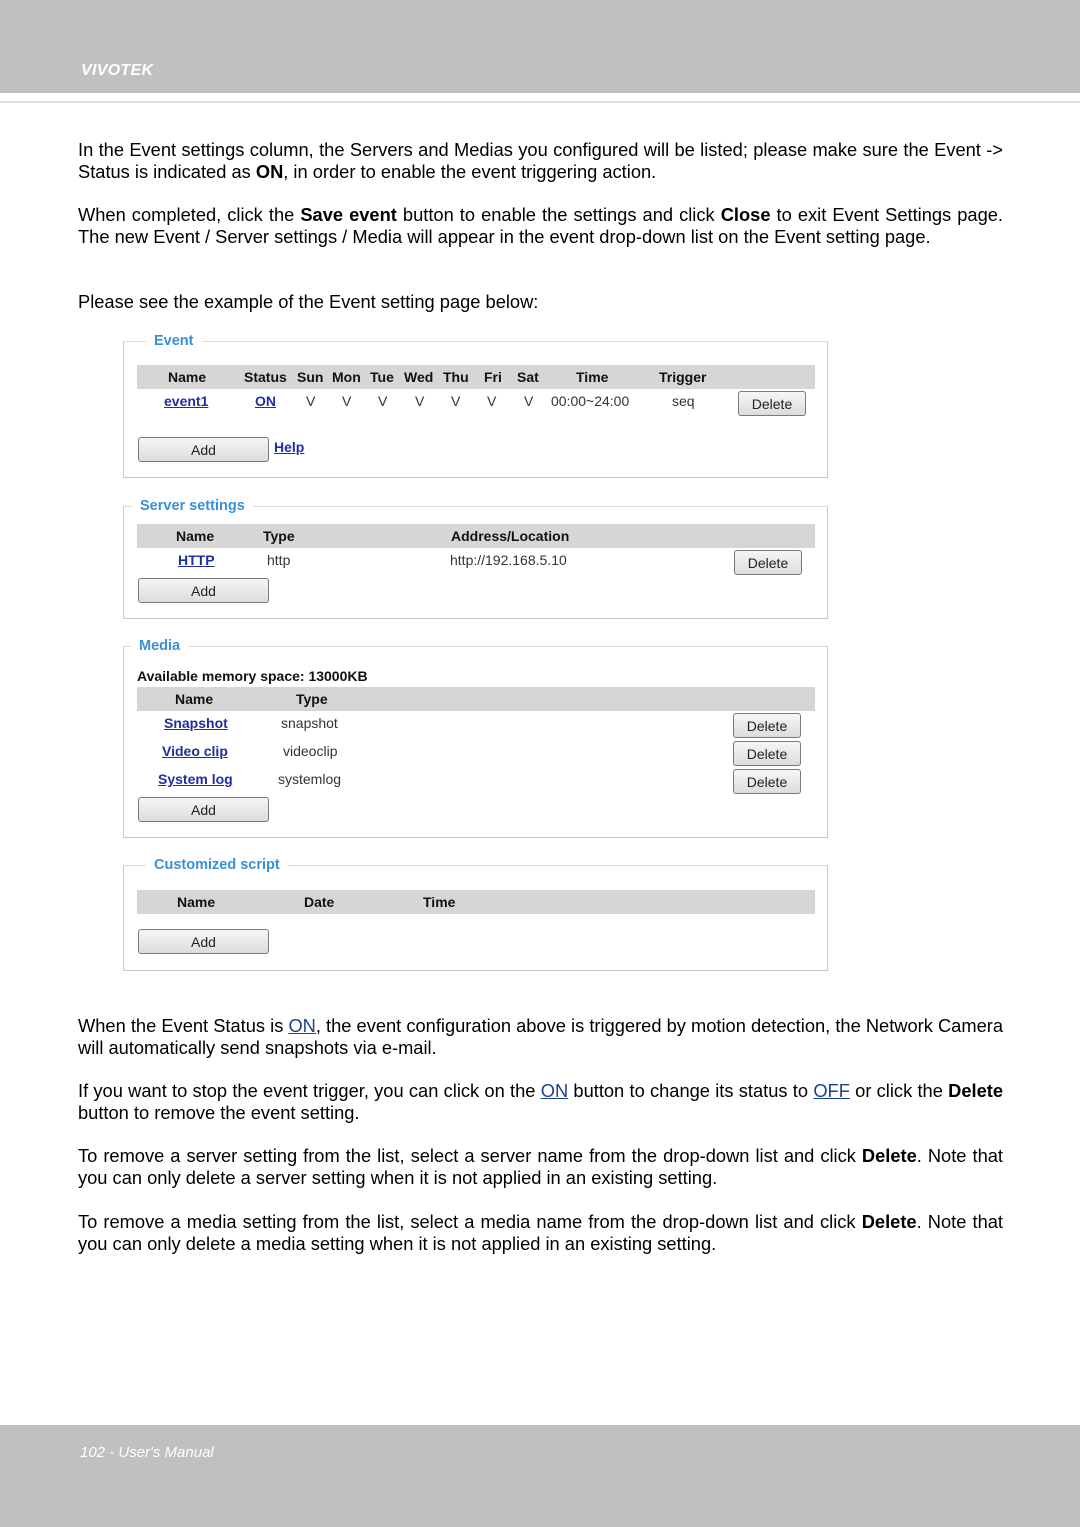 The height and width of the screenshot is (1527, 1080). I want to click on event-delete-button: Delete, so click(772, 403).